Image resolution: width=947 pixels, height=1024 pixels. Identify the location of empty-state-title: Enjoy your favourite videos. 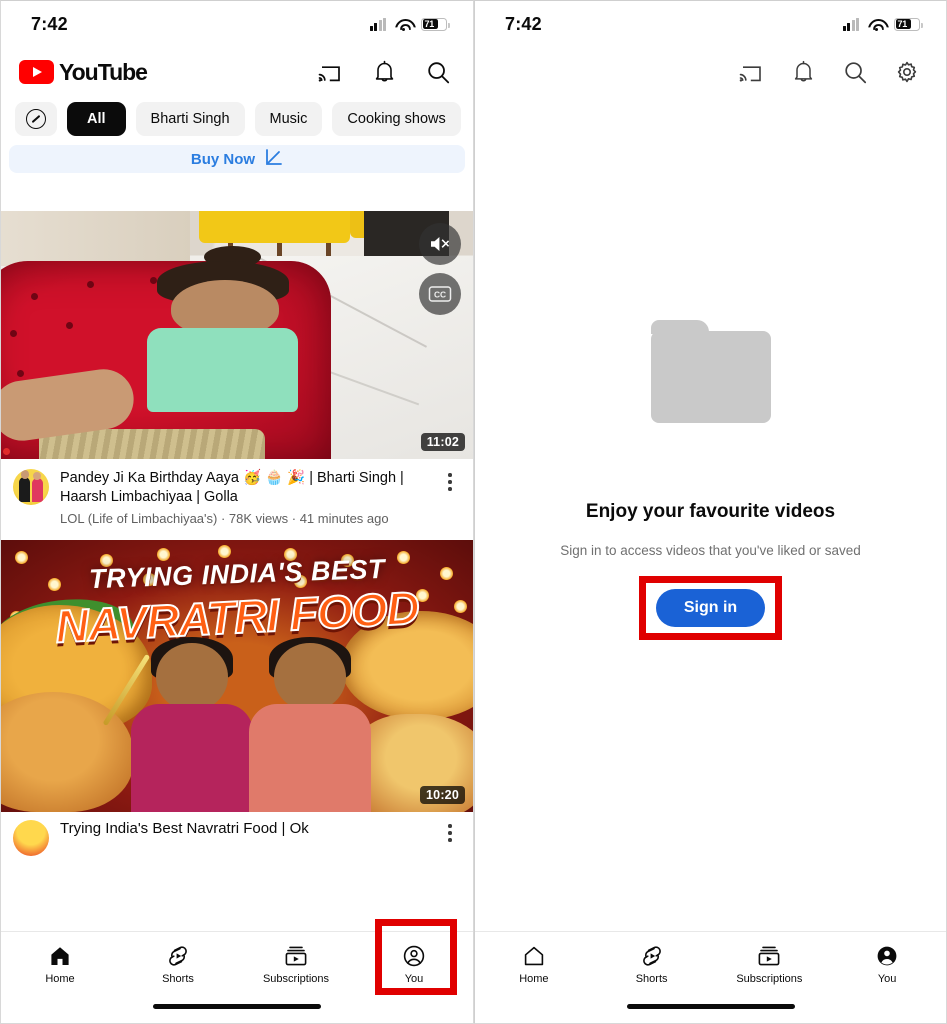
(710, 511).